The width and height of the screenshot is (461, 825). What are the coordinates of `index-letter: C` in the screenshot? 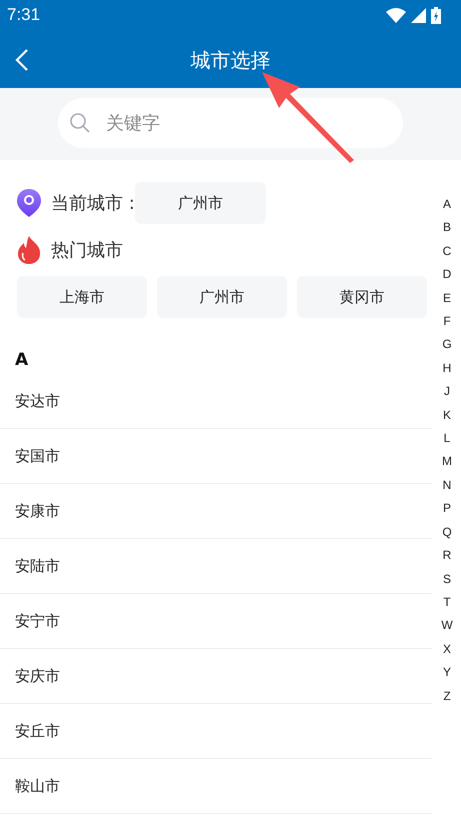 It's located at (447, 252).